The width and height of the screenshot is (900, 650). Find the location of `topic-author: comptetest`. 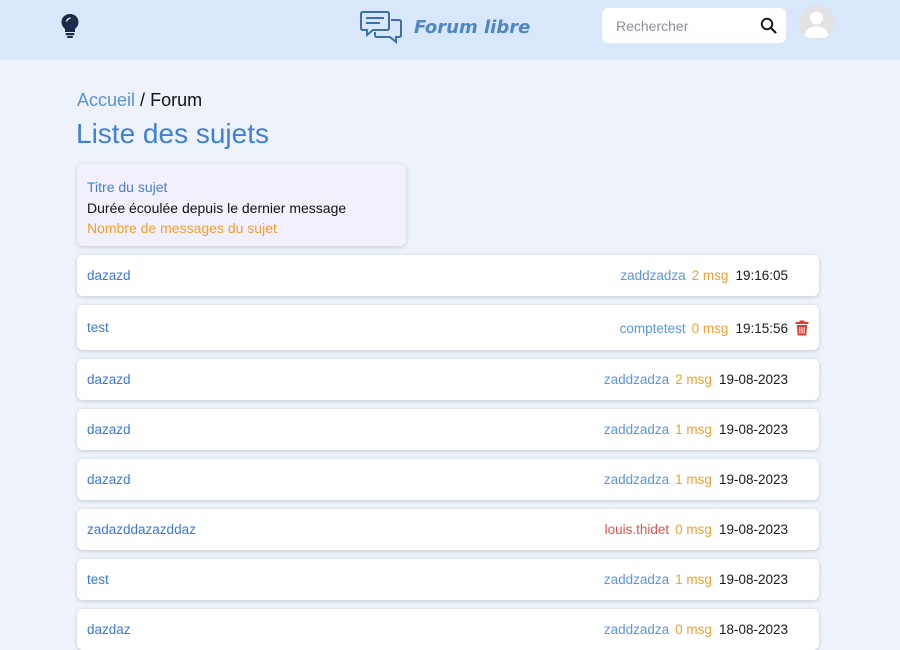

topic-author: comptetest is located at coordinates (653, 328).